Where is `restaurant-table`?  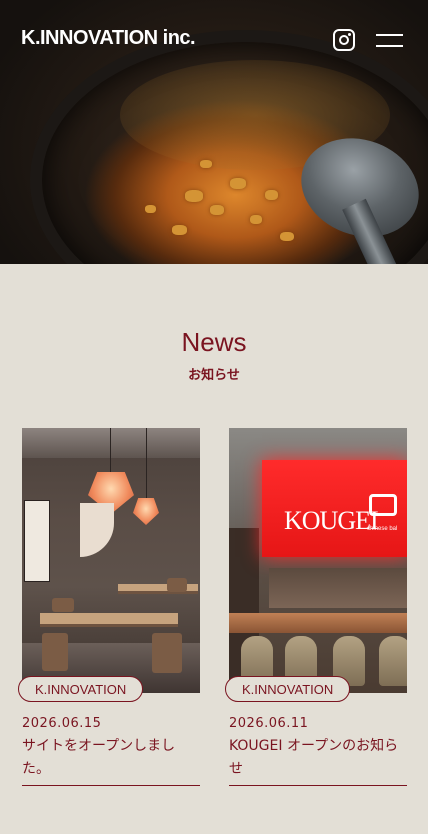 restaurant-table is located at coordinates (109, 620).